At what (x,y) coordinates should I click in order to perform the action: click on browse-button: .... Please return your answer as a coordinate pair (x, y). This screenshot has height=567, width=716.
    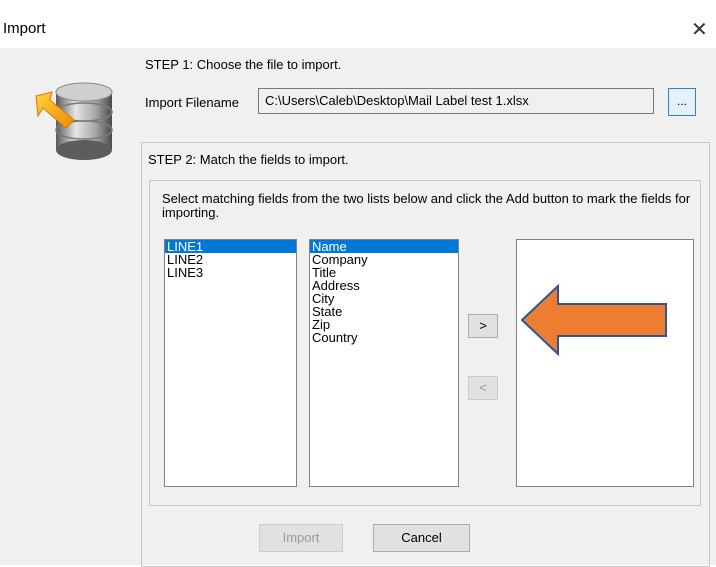
    Looking at the image, I should click on (682, 102).